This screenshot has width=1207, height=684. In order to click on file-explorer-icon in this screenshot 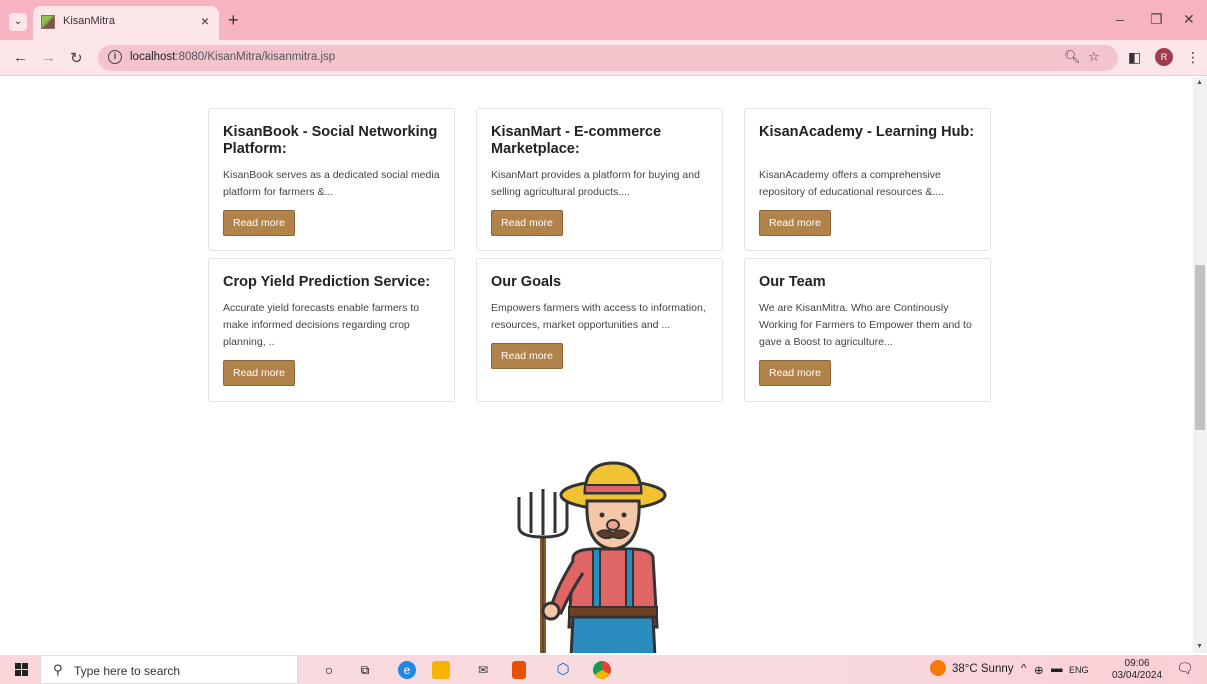, I will do `click(441, 670)`.